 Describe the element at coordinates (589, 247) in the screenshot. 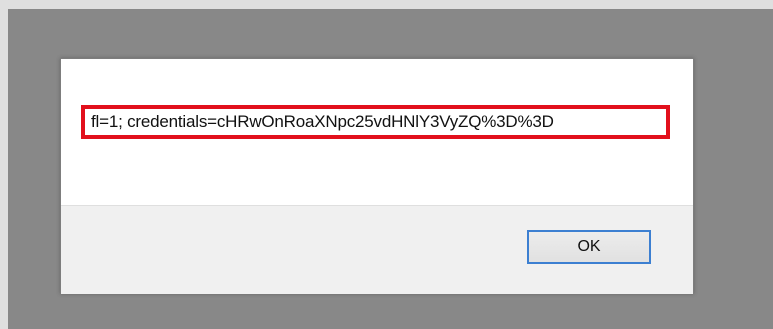

I see `ok-button: OK` at that location.